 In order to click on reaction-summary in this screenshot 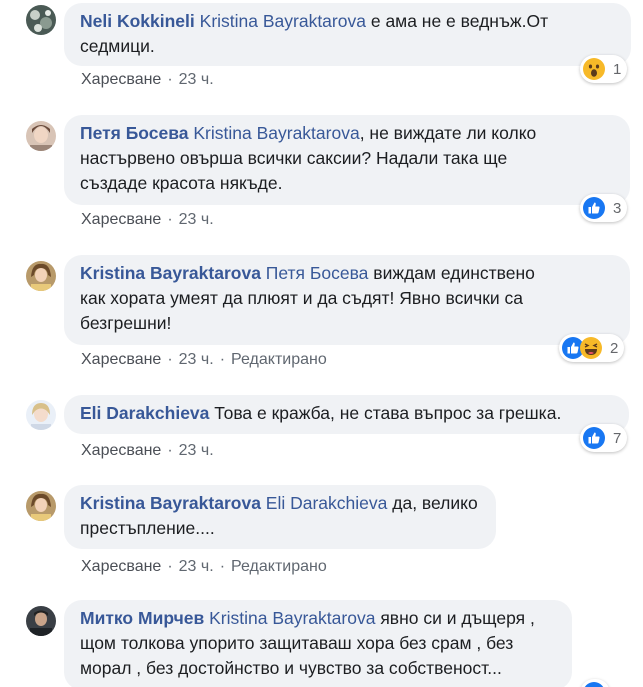, I will do `click(595, 683)`.